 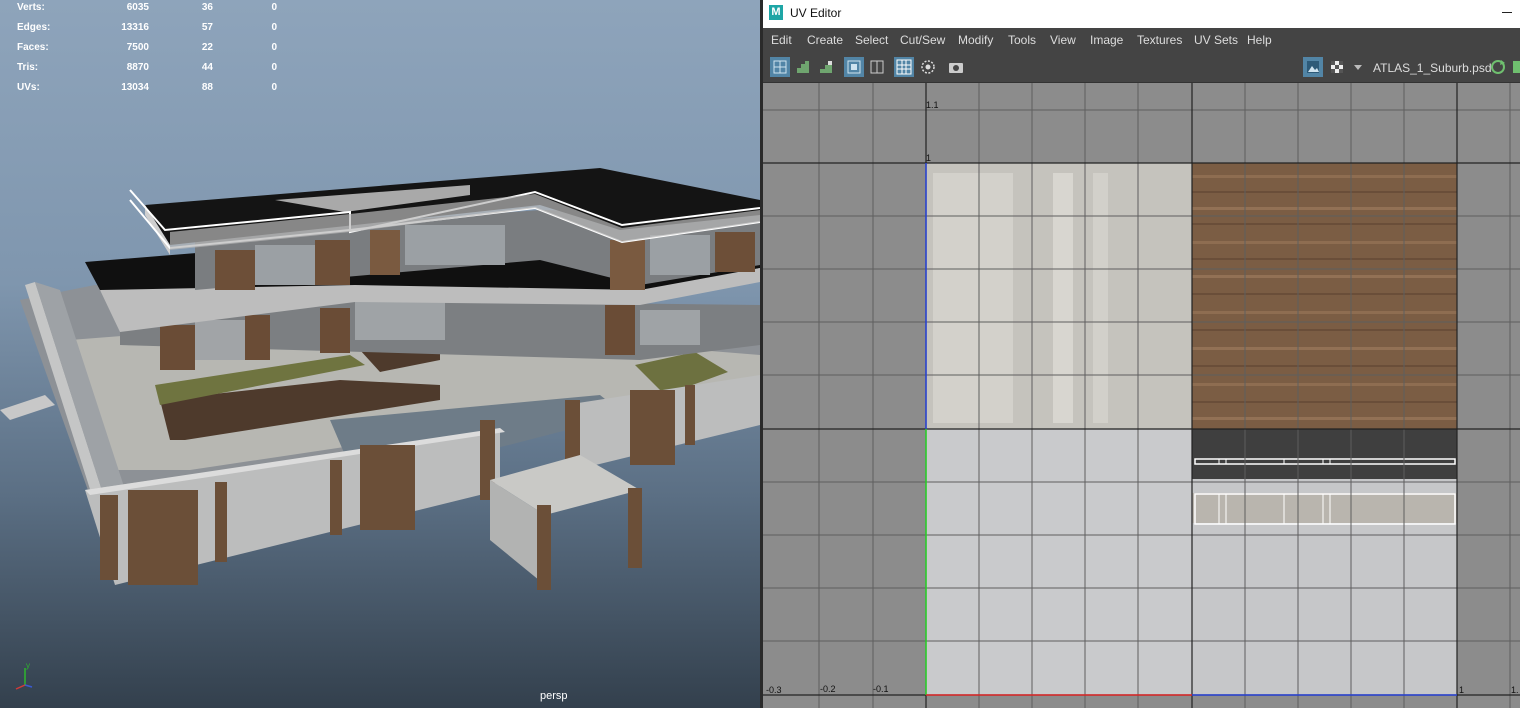 What do you see at coordinates (1337, 67) in the screenshot?
I see `checker-icon` at bounding box center [1337, 67].